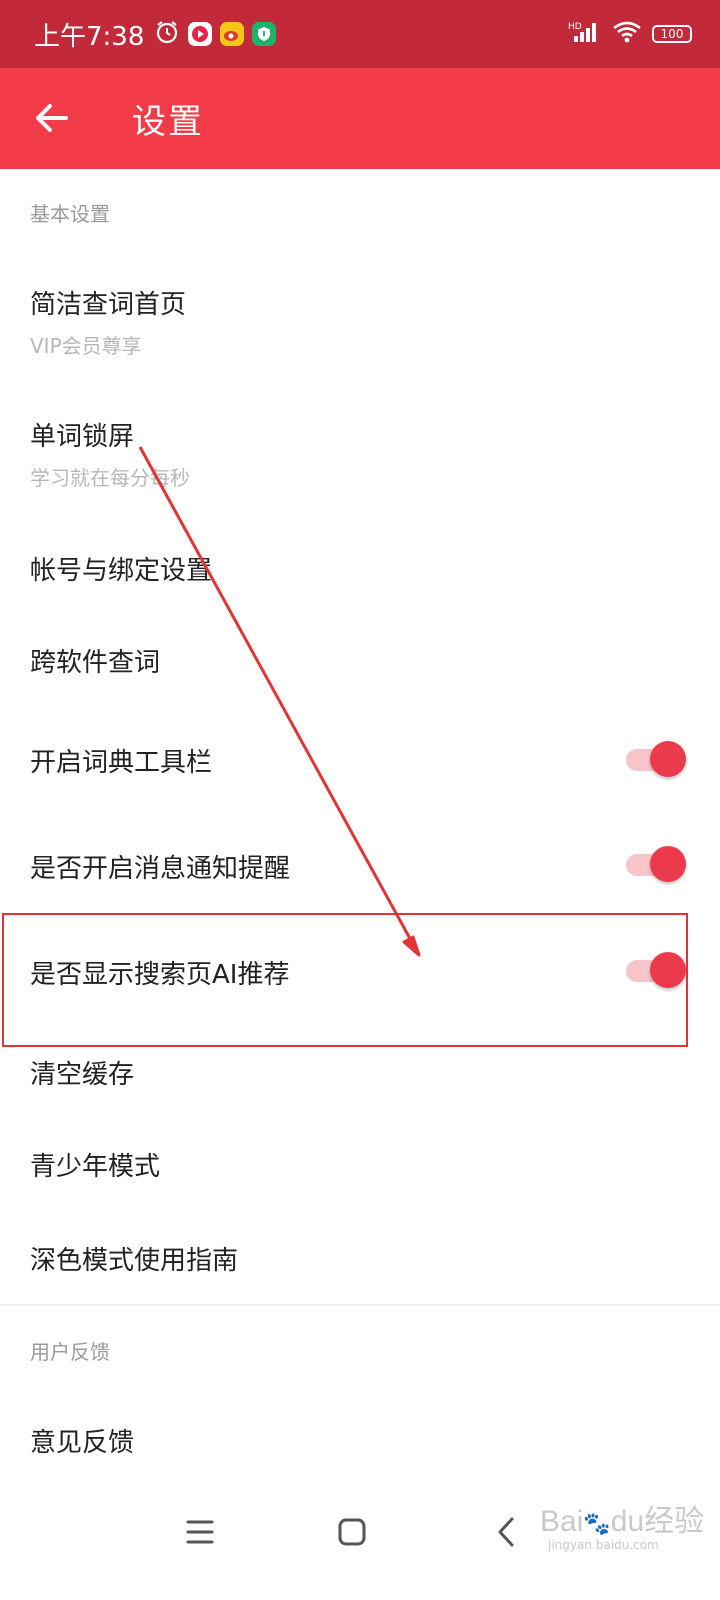 The height and width of the screenshot is (1600, 720). I want to click on setting-item-title: 清空缓存, so click(82, 1075).